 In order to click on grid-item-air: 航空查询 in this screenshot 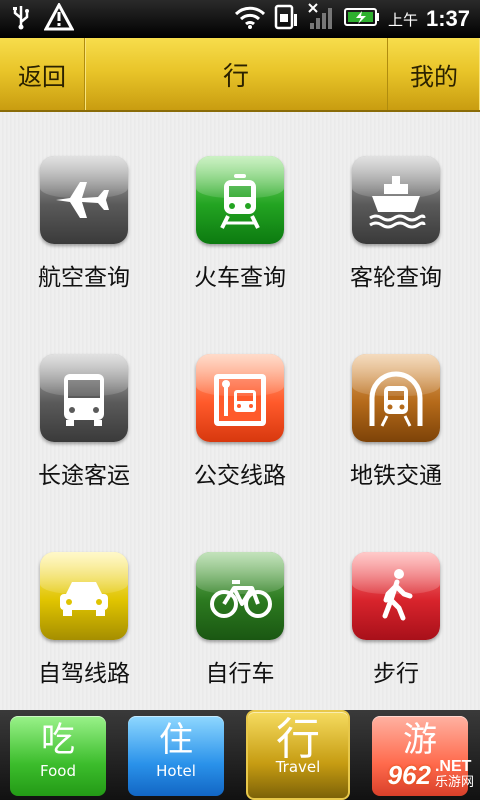, I will do `click(84, 224)`.